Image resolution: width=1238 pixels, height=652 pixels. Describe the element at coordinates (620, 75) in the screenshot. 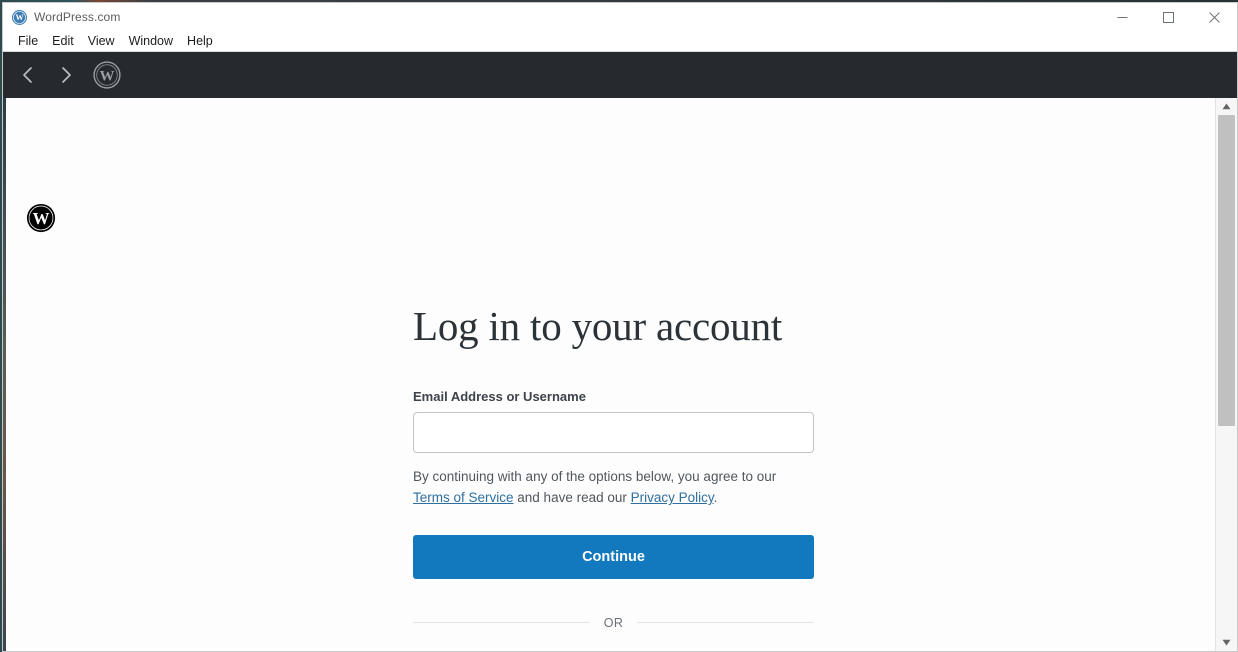

I see `browser-chrome-bar: W` at that location.